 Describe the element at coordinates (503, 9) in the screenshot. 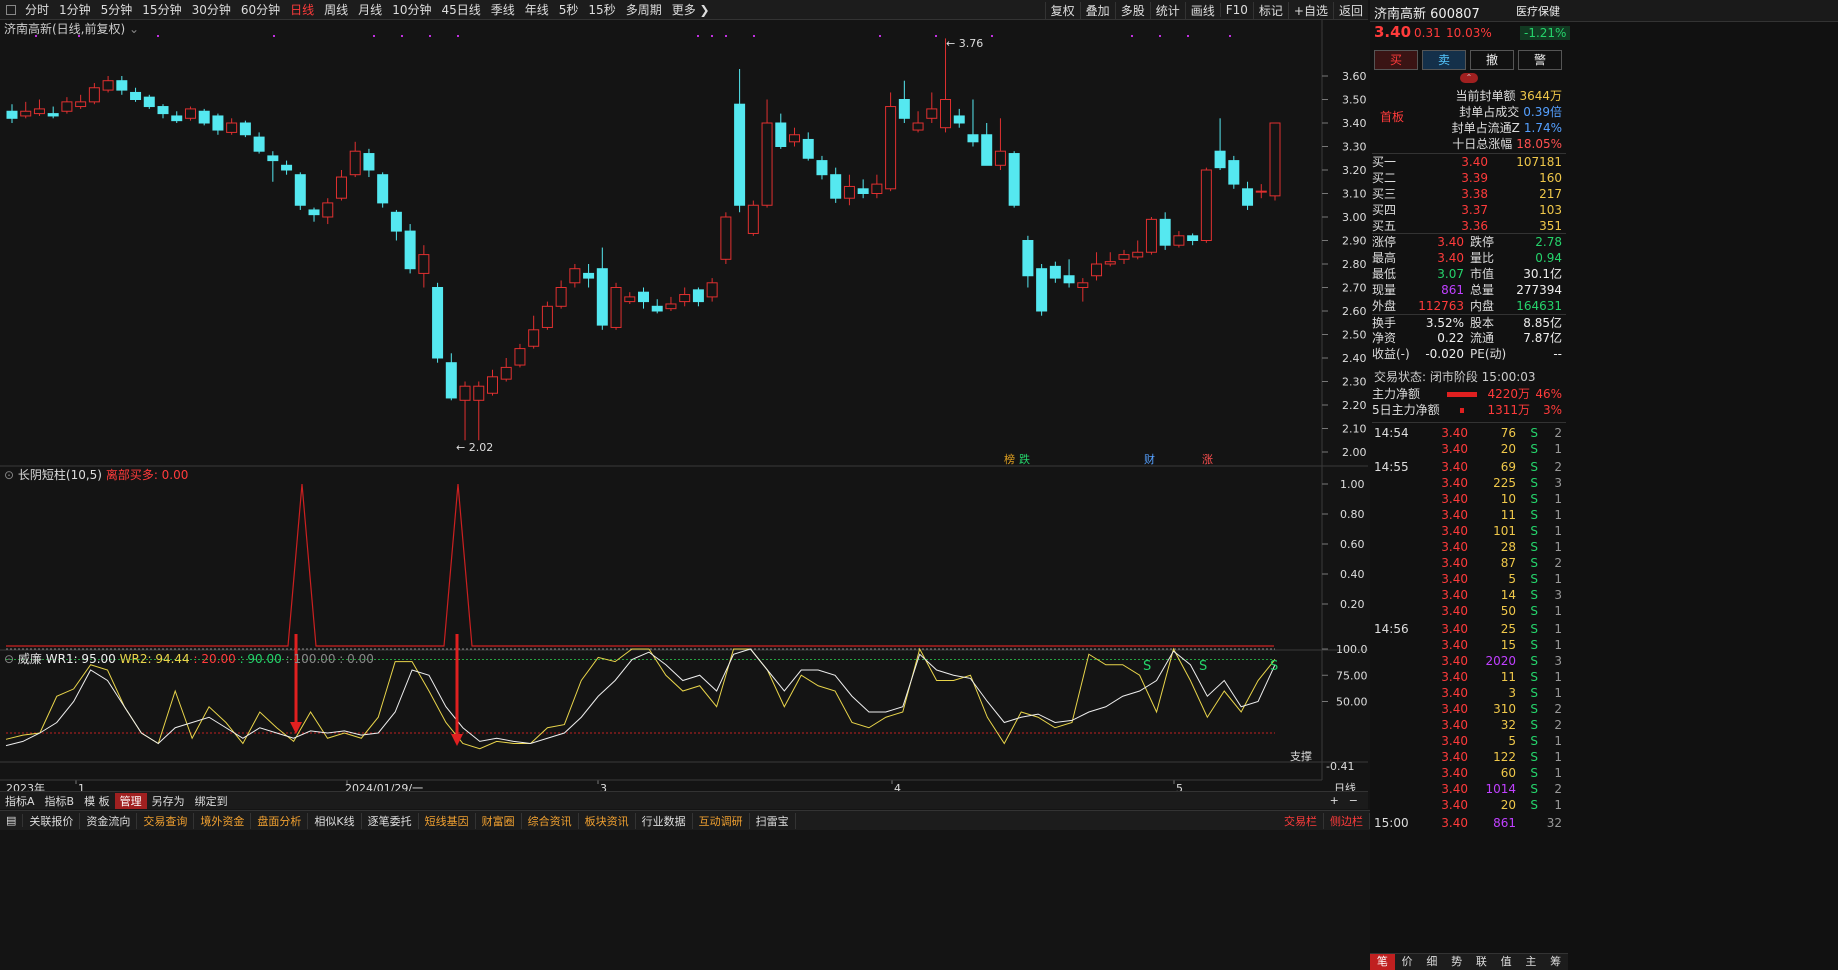

I see `period-tab: 季线` at that location.